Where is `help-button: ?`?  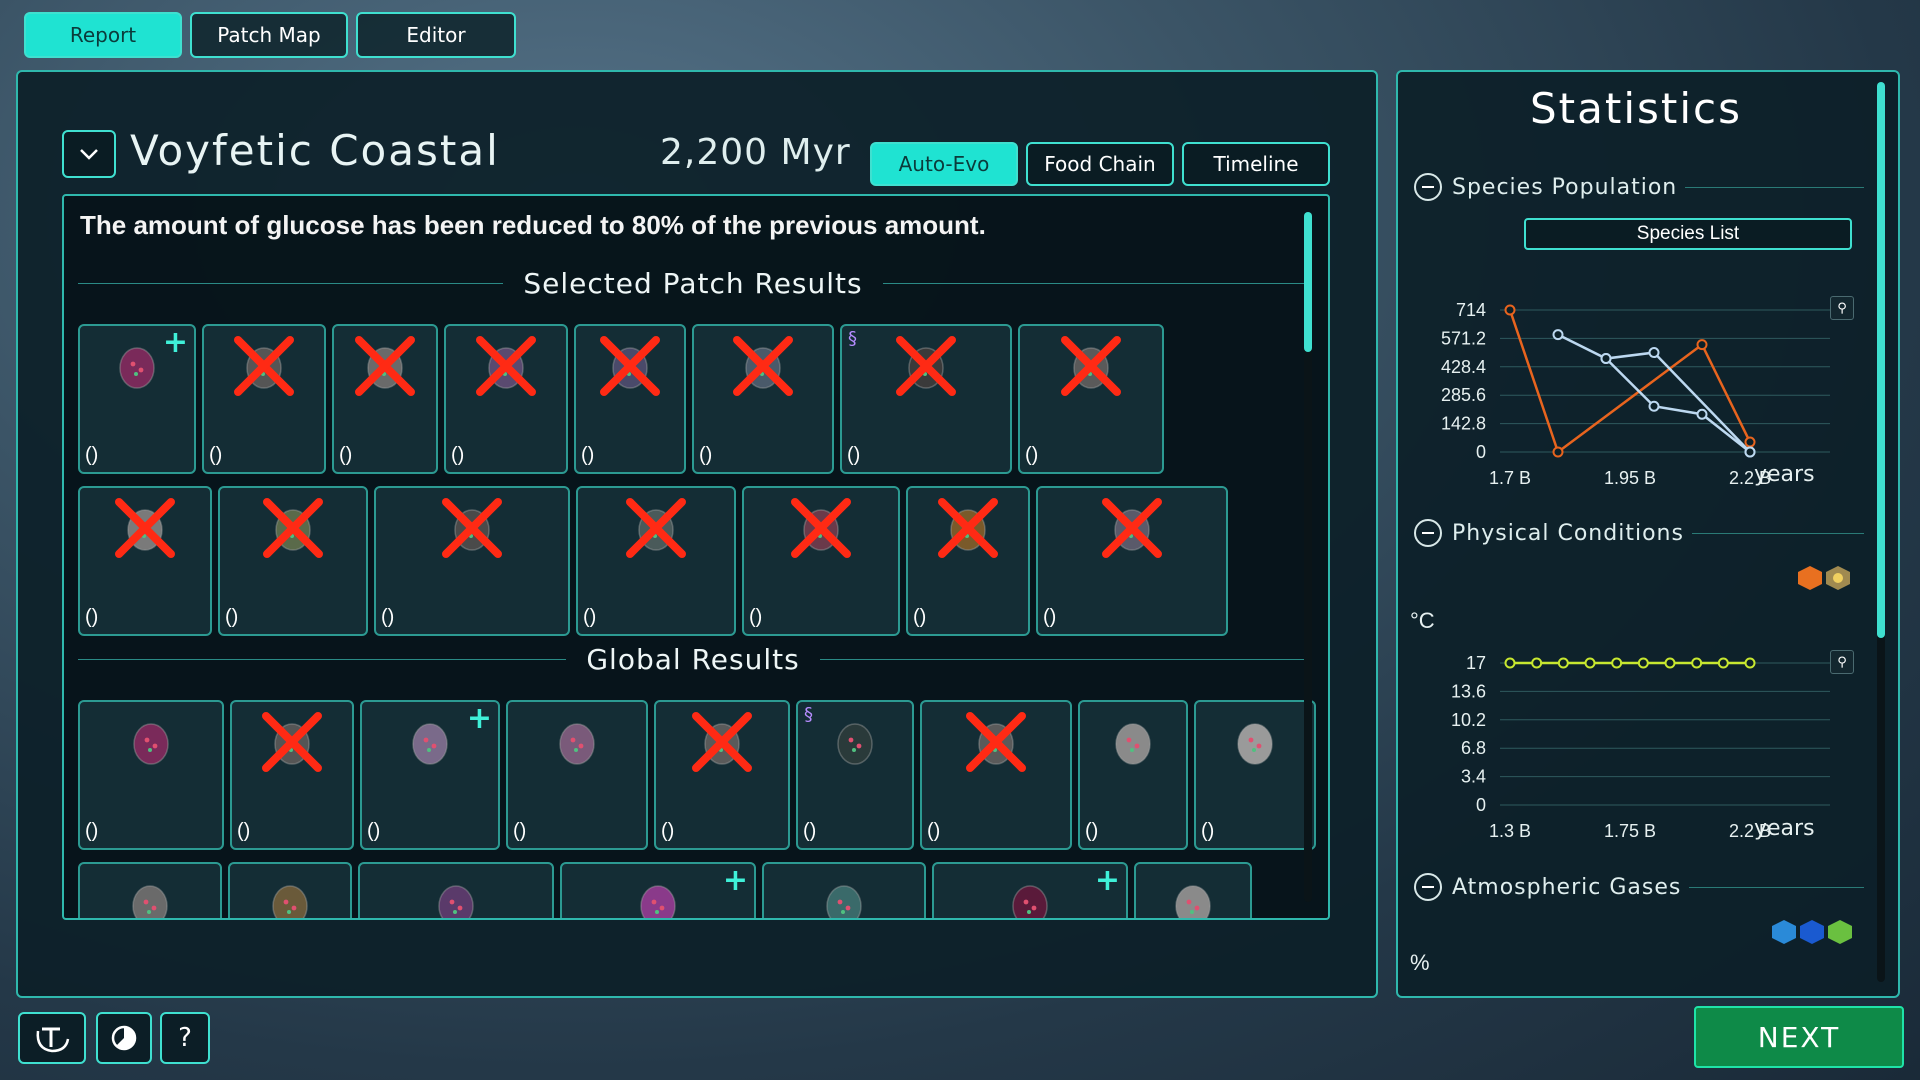 help-button: ? is located at coordinates (185, 1038).